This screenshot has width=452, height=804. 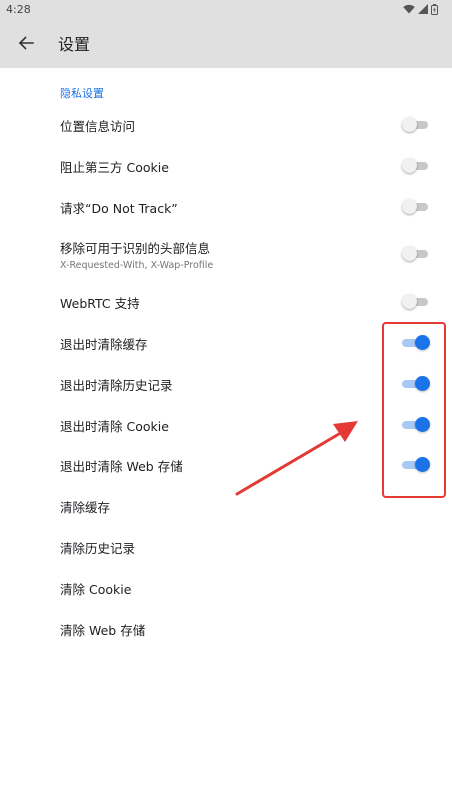 I want to click on setting-title: 阻止第三方 Cookie, so click(x=114, y=167).